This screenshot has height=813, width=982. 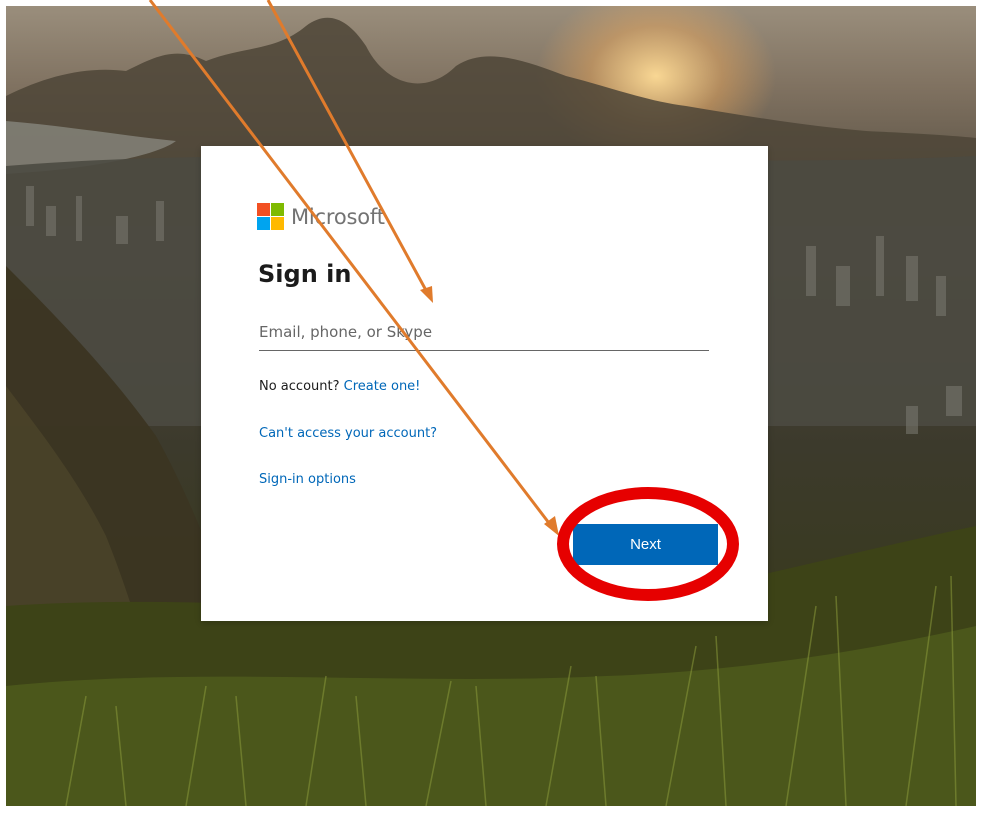 What do you see at coordinates (263, 223) in the screenshot?
I see `logo-square-blue` at bounding box center [263, 223].